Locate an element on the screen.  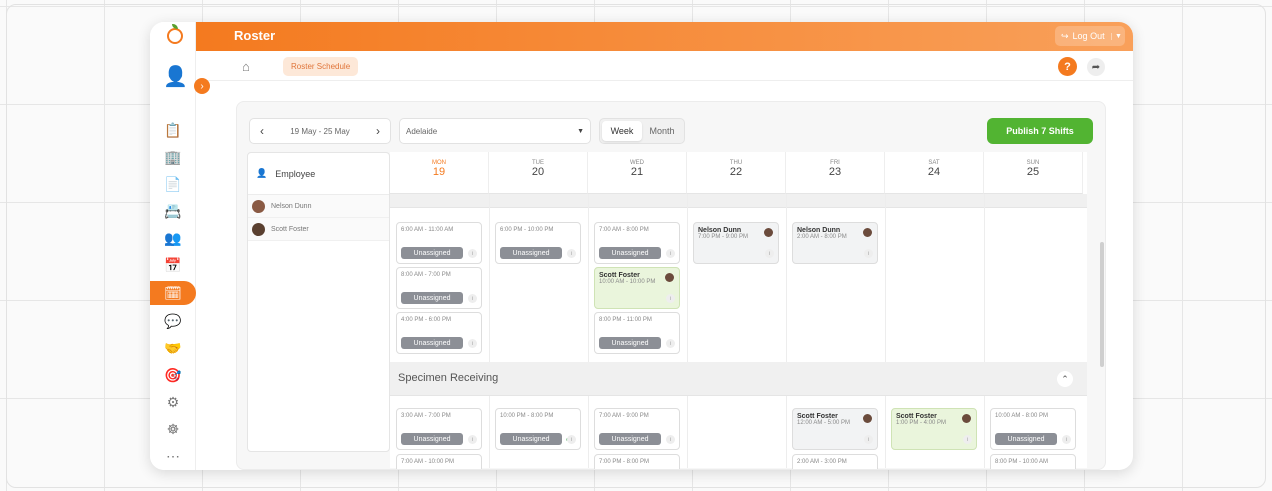
day-header-fri: FRI 23 is located at coordinates (835, 173).